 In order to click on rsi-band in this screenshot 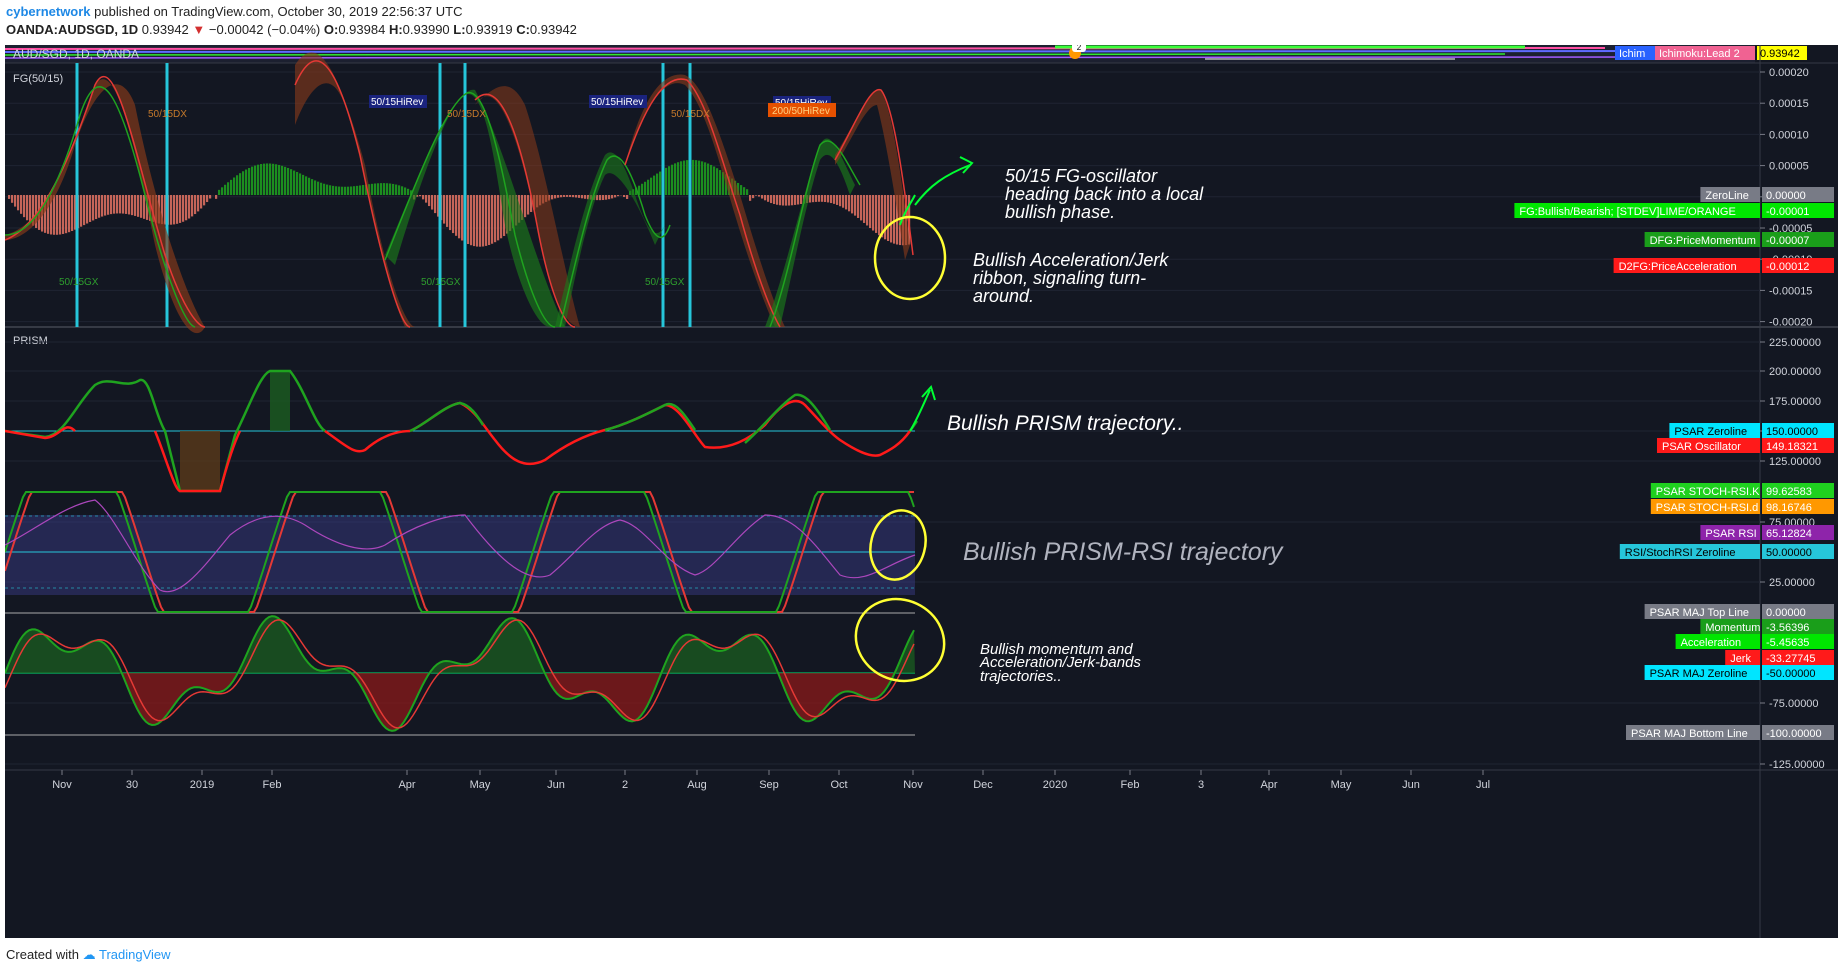, I will do `click(460, 555)`.